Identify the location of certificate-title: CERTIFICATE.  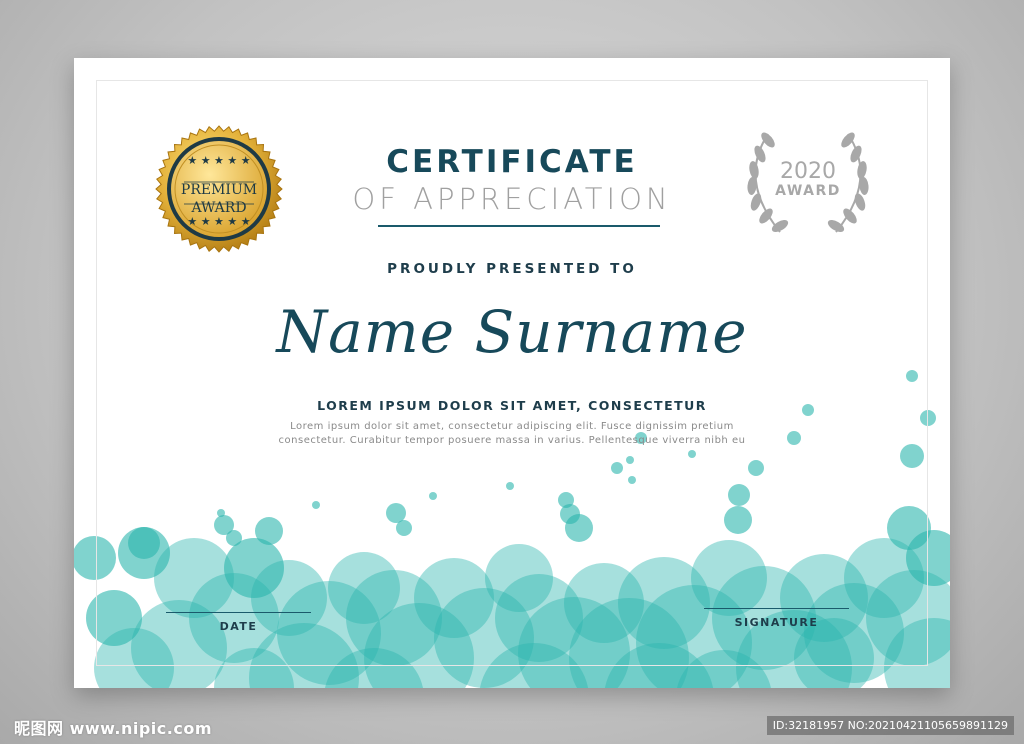
(512, 162).